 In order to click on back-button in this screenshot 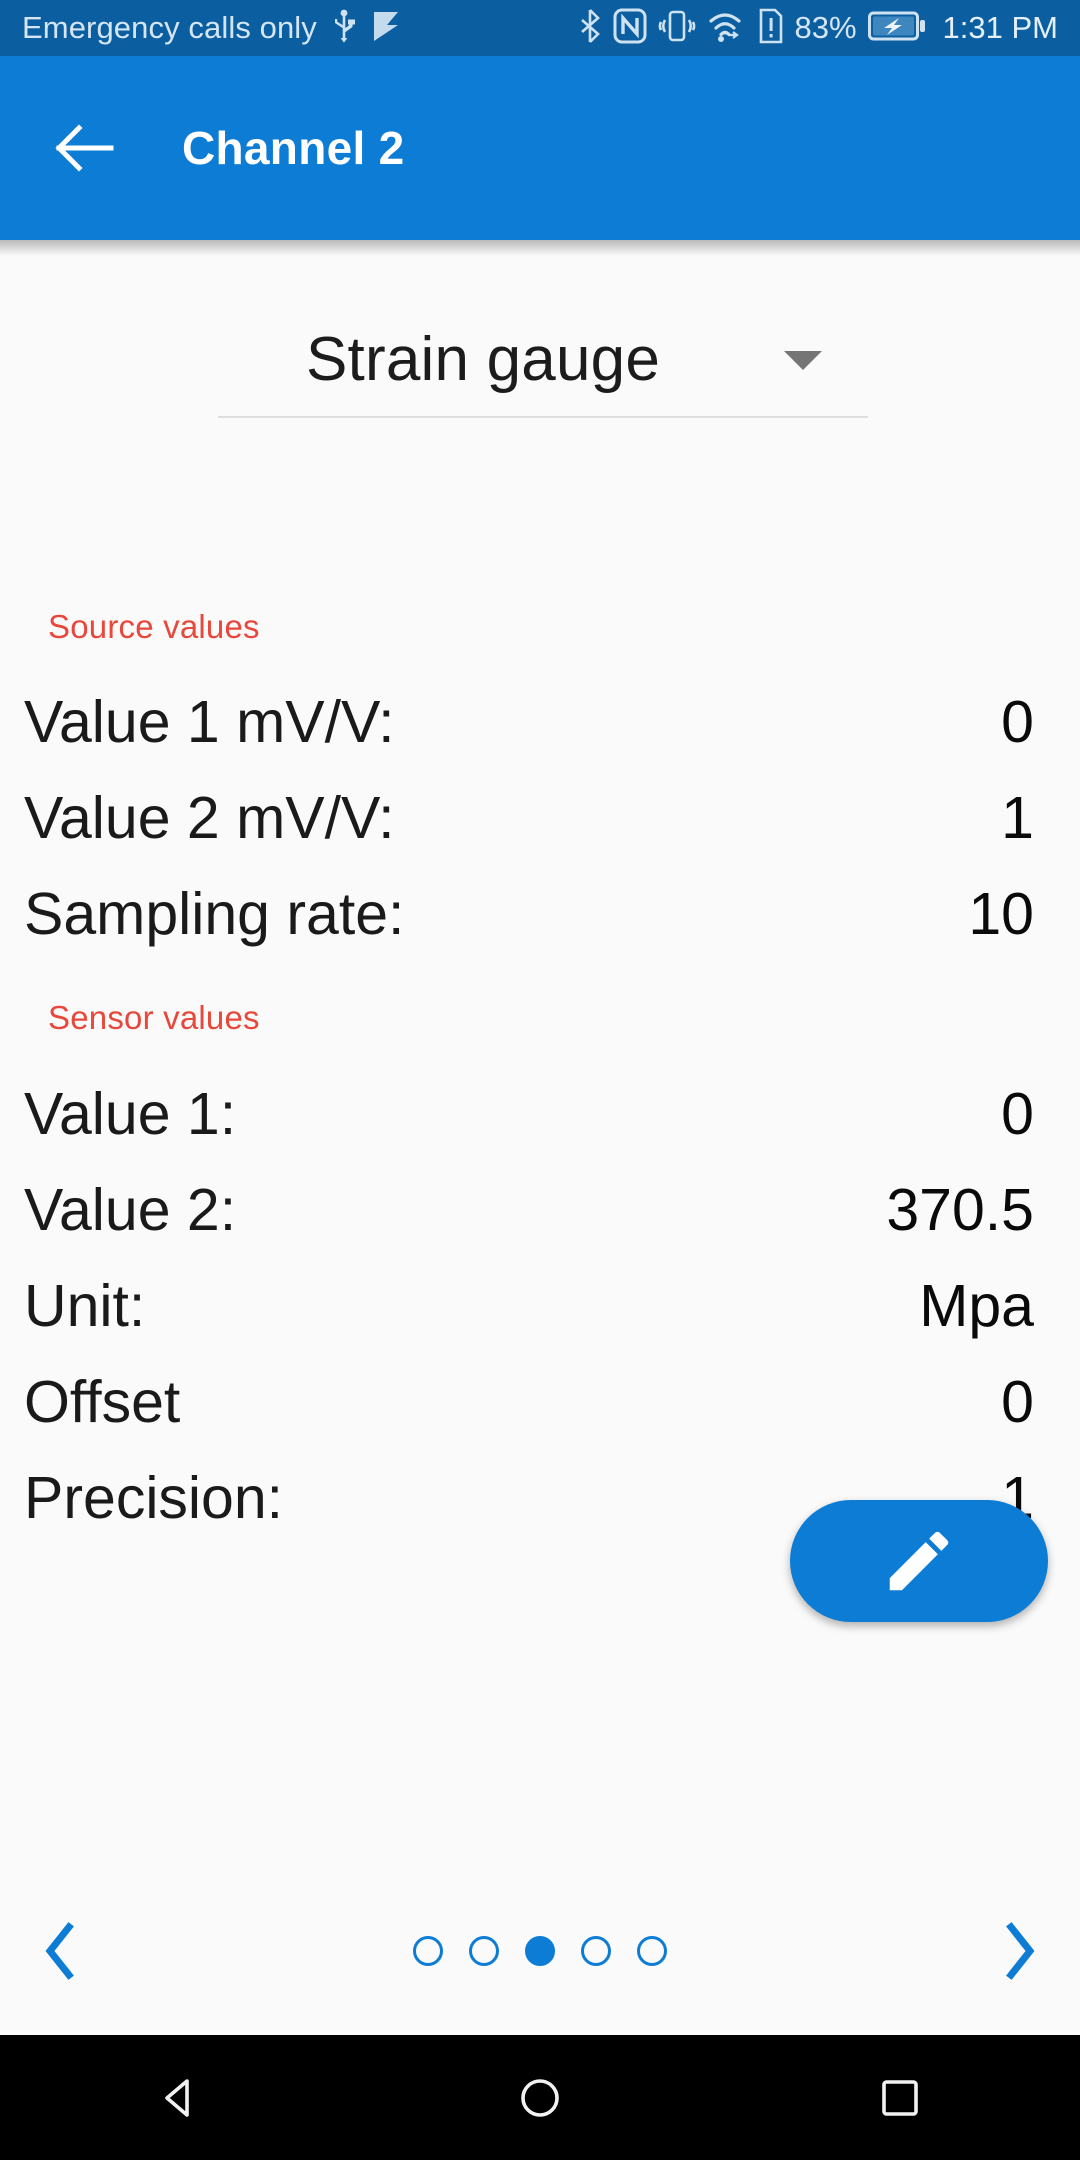, I will do `click(84, 148)`.